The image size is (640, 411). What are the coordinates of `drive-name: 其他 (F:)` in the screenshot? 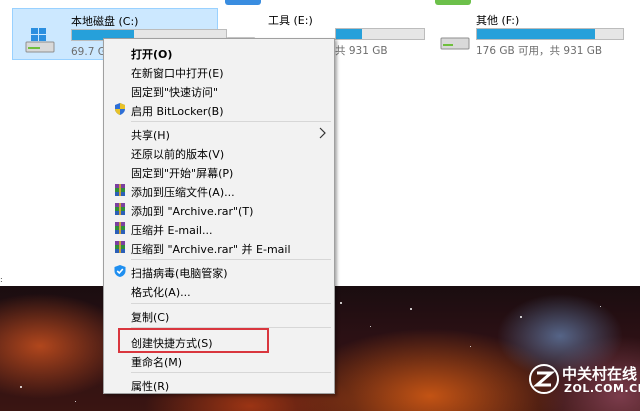 It's located at (498, 20).